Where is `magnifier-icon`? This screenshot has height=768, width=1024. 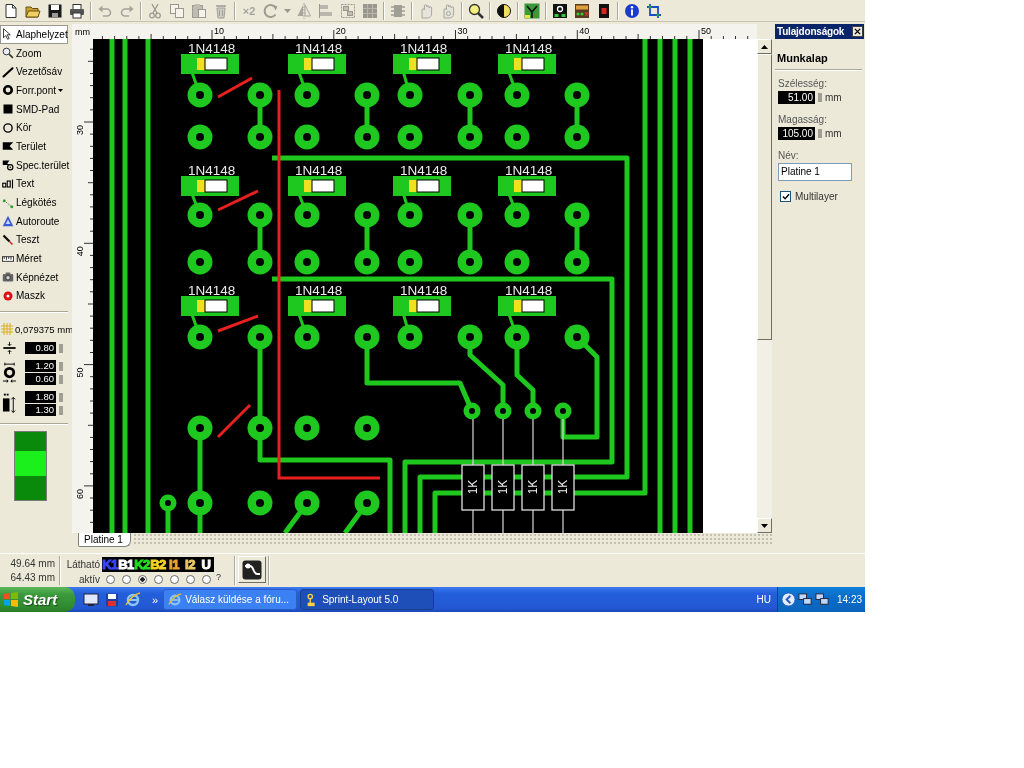
magnifier-icon is located at coordinates (8, 53).